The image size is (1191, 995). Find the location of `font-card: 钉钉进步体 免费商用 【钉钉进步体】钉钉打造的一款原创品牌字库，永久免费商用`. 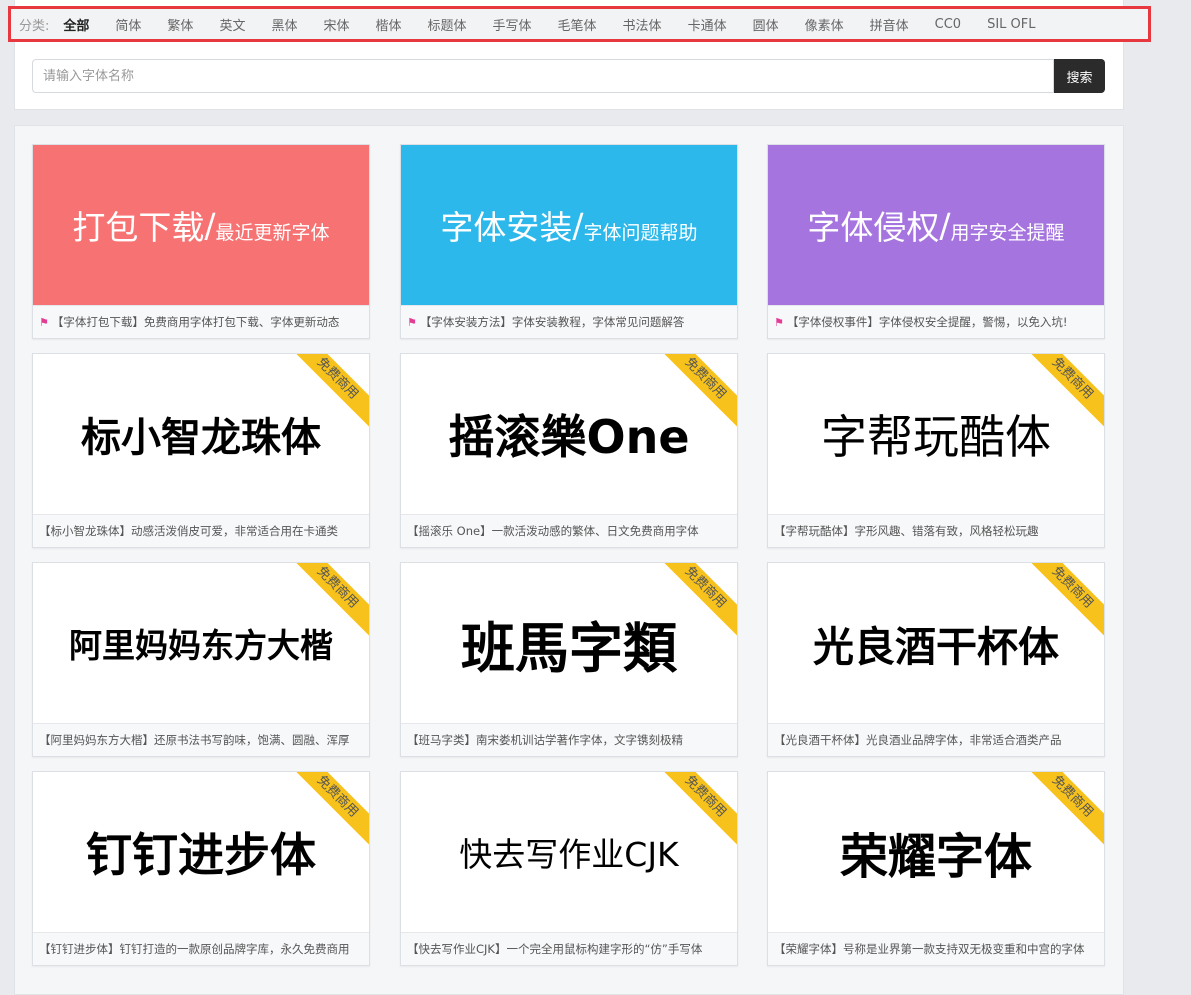

font-card: 钉钉进步体 免费商用 【钉钉进步体】钉钉打造的一款原创品牌字库，永久免费商用 is located at coordinates (201, 868).